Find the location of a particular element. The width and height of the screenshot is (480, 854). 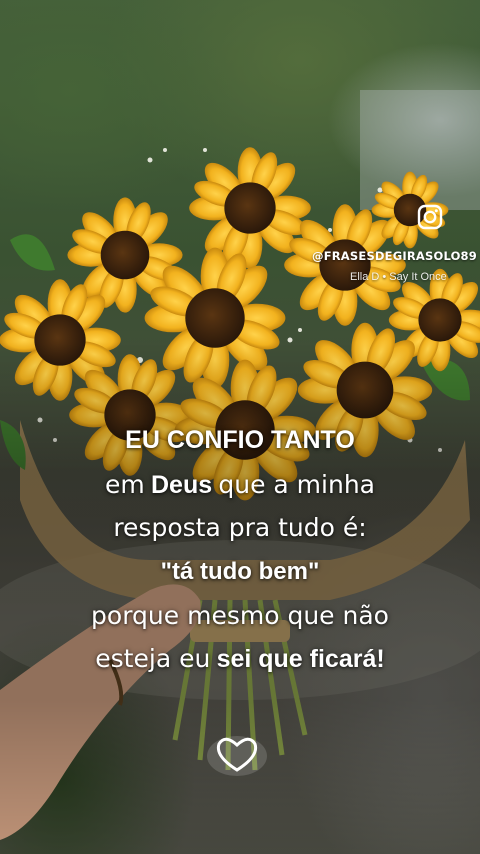

caption-line-5: porque mesmo que não is located at coordinates (240, 615).